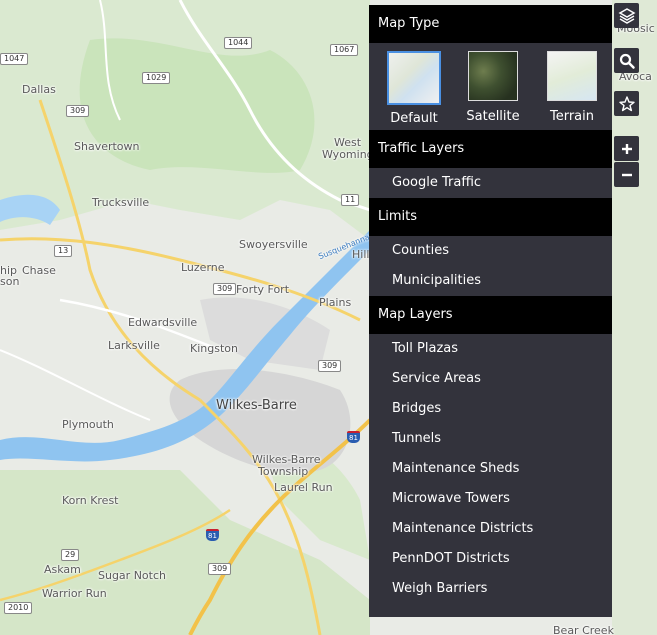  What do you see at coordinates (121, 202) in the screenshot?
I see `place-label: Trucksville` at bounding box center [121, 202].